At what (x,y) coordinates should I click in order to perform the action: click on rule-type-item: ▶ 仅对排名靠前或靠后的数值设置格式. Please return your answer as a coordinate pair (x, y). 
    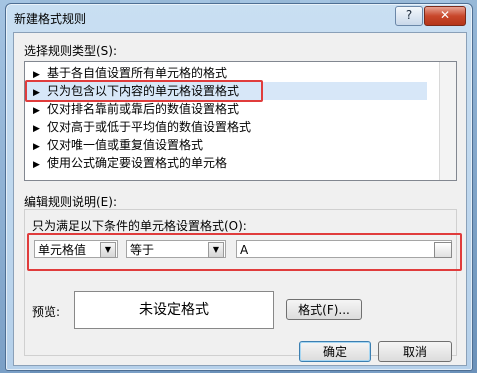
    Looking at the image, I should click on (227, 109).